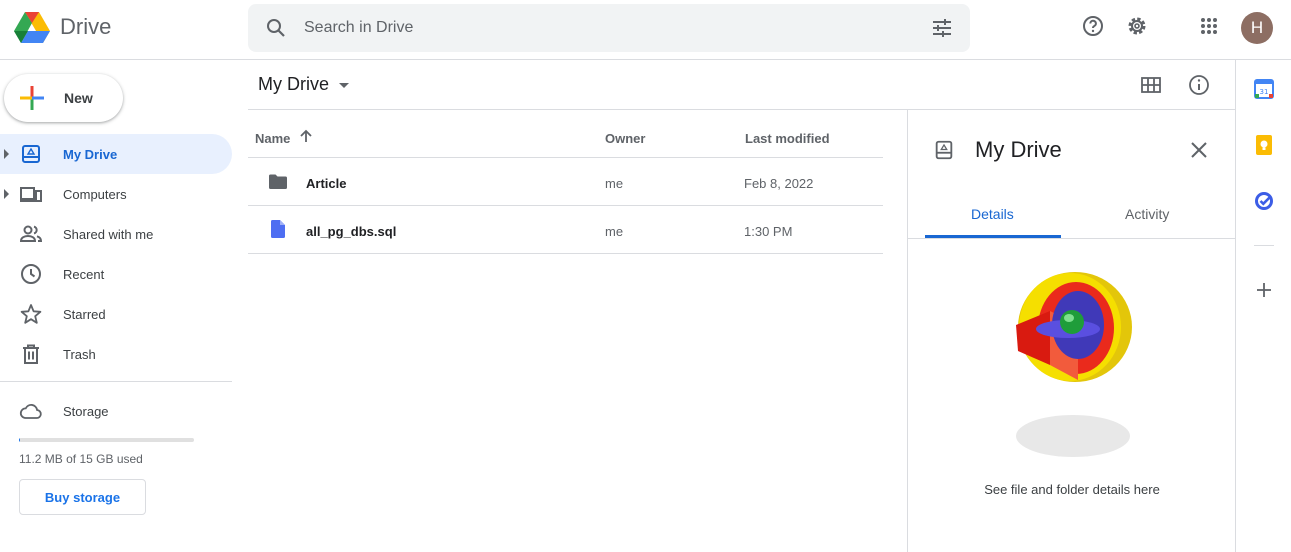 Image resolution: width=1291 pixels, height=552 pixels. I want to click on sidebar-item-storage: Storage, so click(116, 411).